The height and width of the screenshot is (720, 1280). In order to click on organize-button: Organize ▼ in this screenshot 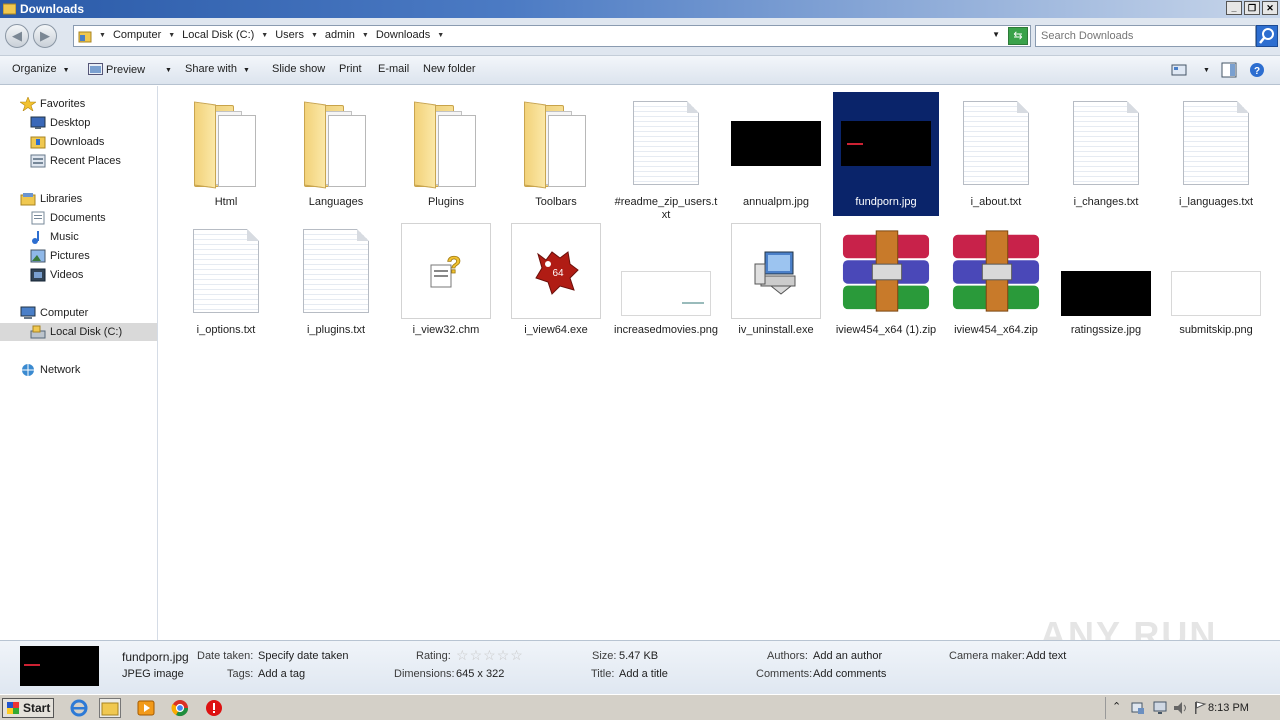, I will do `click(41, 69)`.